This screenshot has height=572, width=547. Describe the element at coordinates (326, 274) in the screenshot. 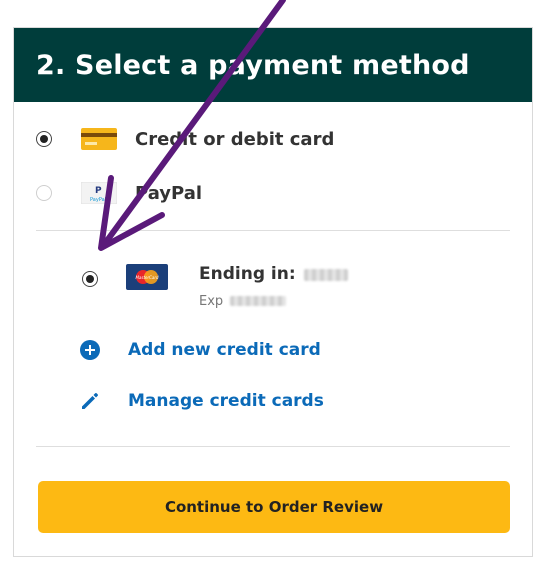

I see `card-number-redacted` at that location.